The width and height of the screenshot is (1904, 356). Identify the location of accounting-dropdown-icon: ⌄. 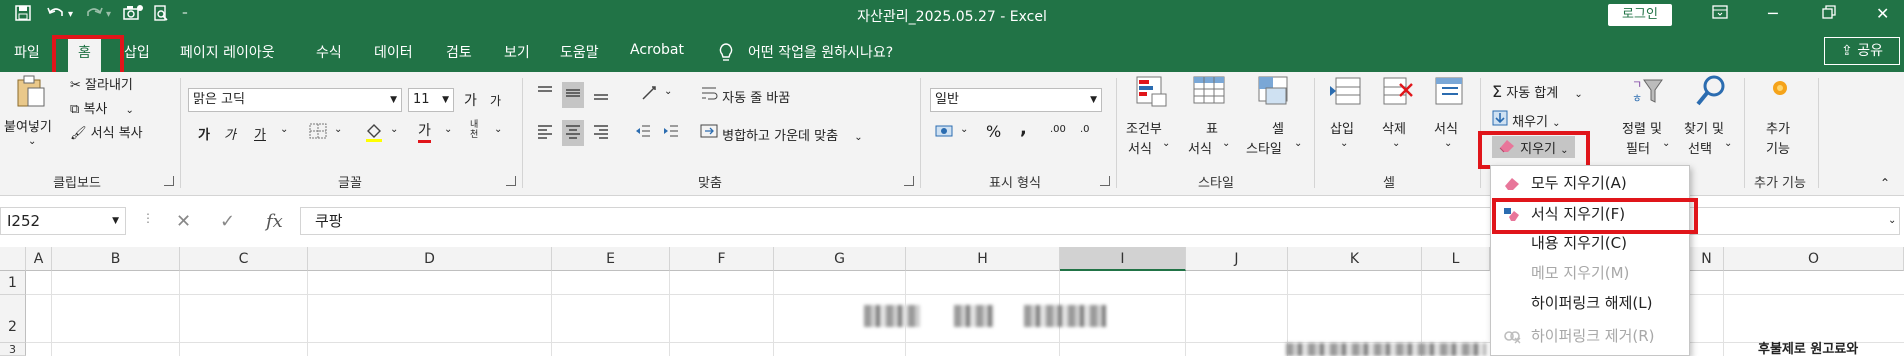
(964, 129).